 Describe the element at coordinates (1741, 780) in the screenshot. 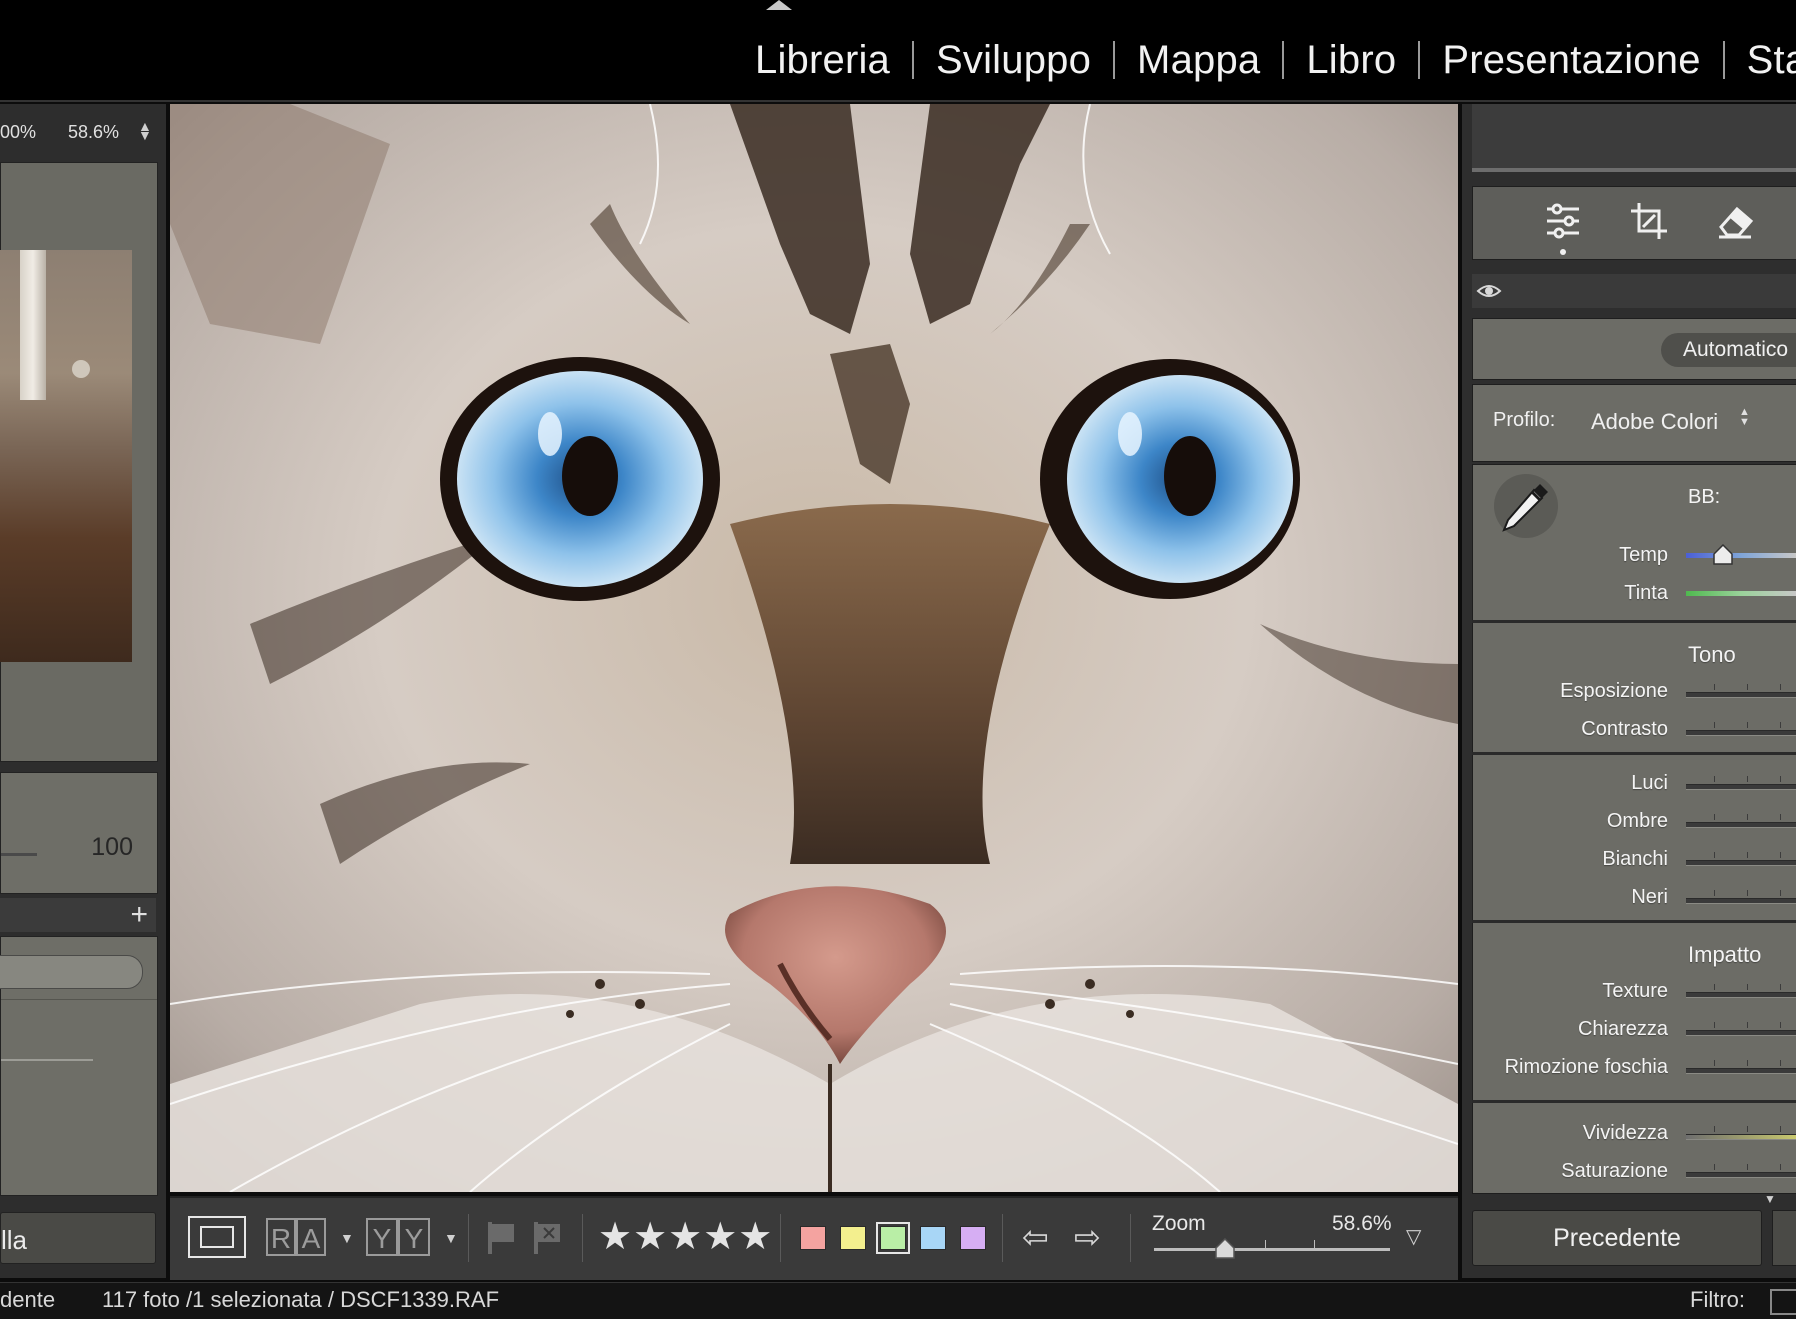

I see `luci-slider-ticks` at that location.